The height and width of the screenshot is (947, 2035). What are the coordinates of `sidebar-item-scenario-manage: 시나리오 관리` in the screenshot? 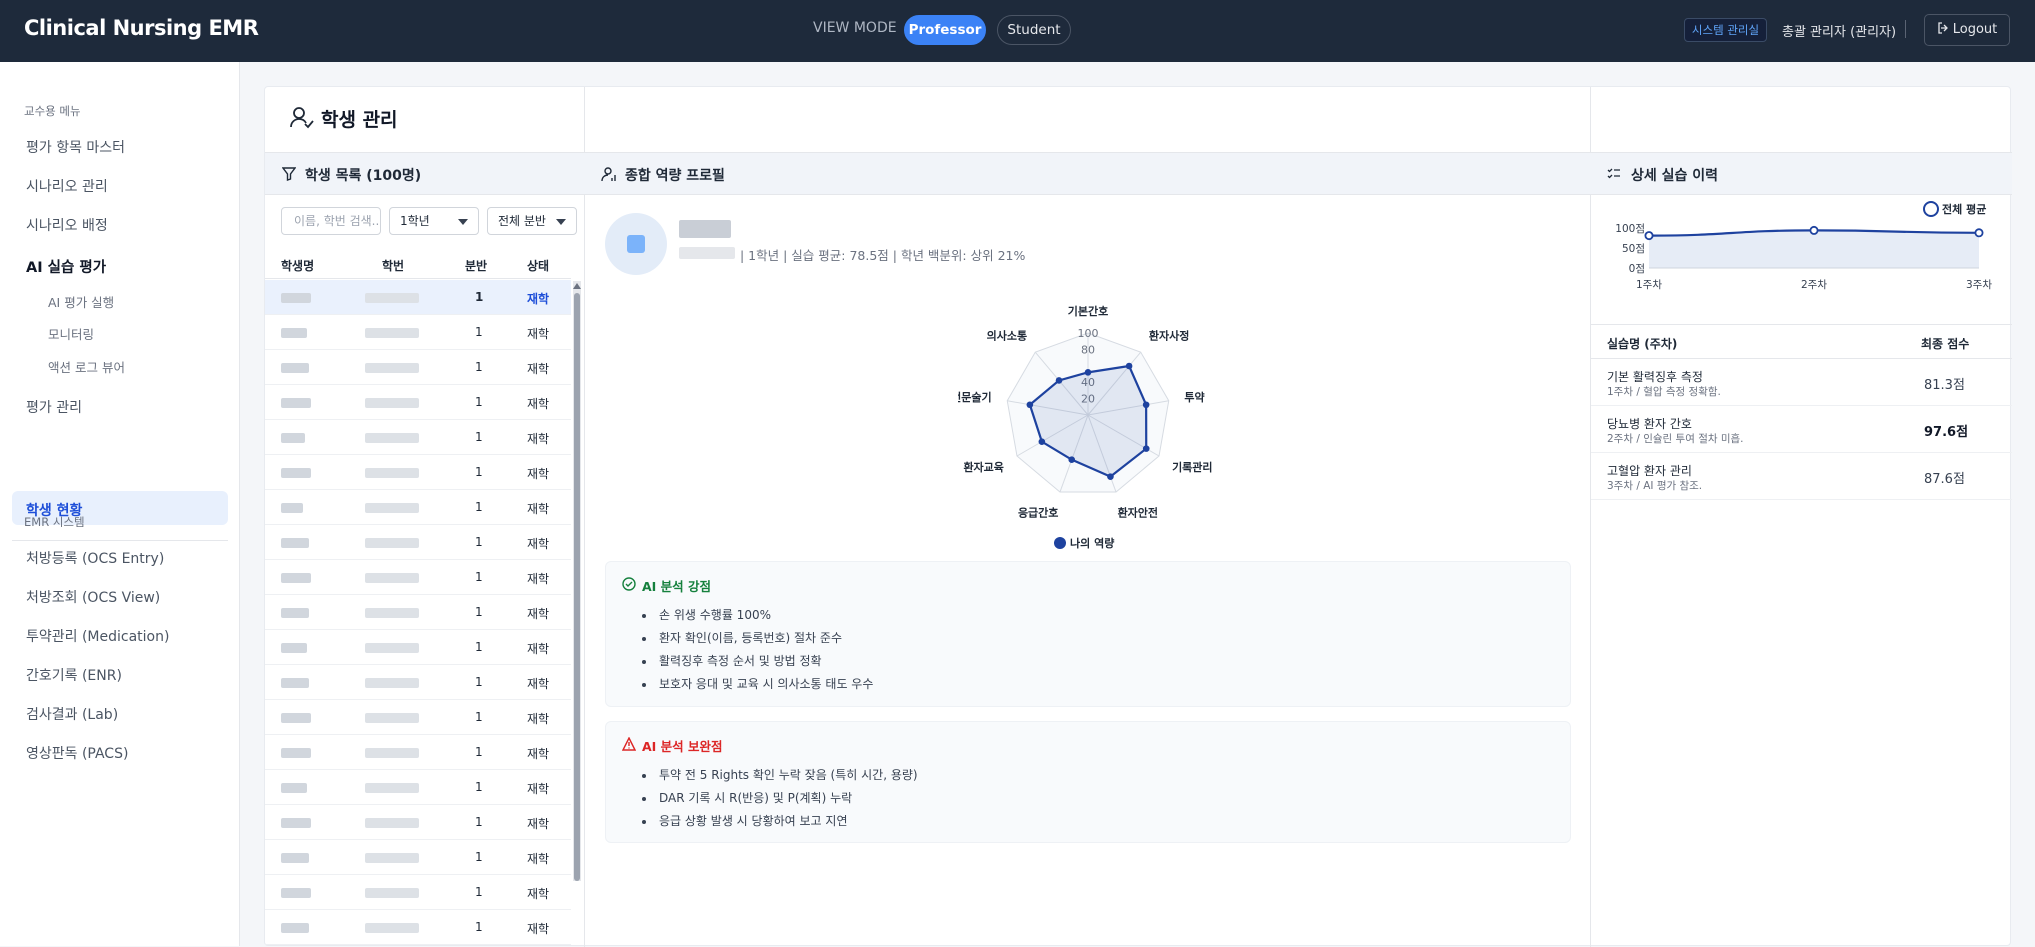 It's located at (67, 186).